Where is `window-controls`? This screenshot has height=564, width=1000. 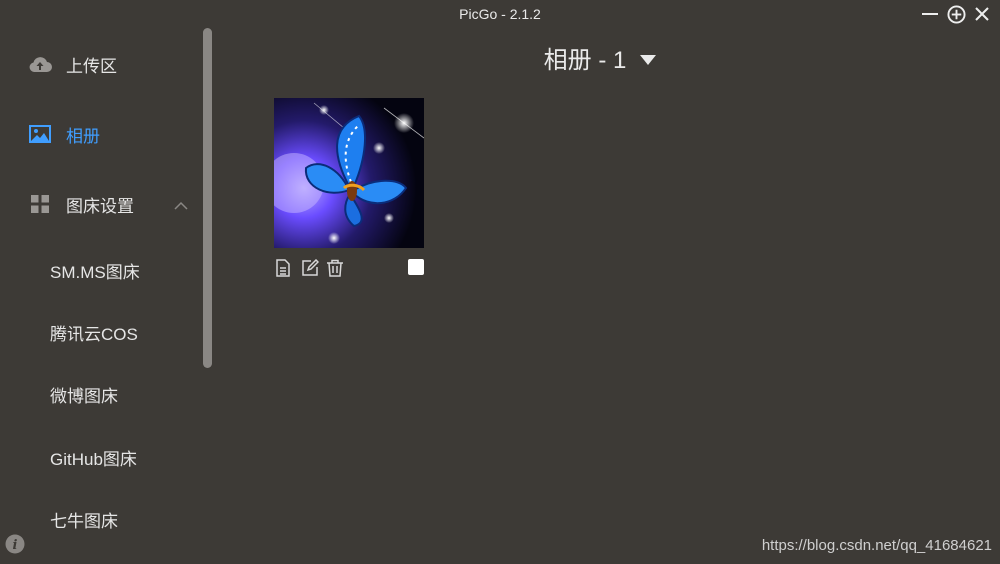 window-controls is located at coordinates (956, 14).